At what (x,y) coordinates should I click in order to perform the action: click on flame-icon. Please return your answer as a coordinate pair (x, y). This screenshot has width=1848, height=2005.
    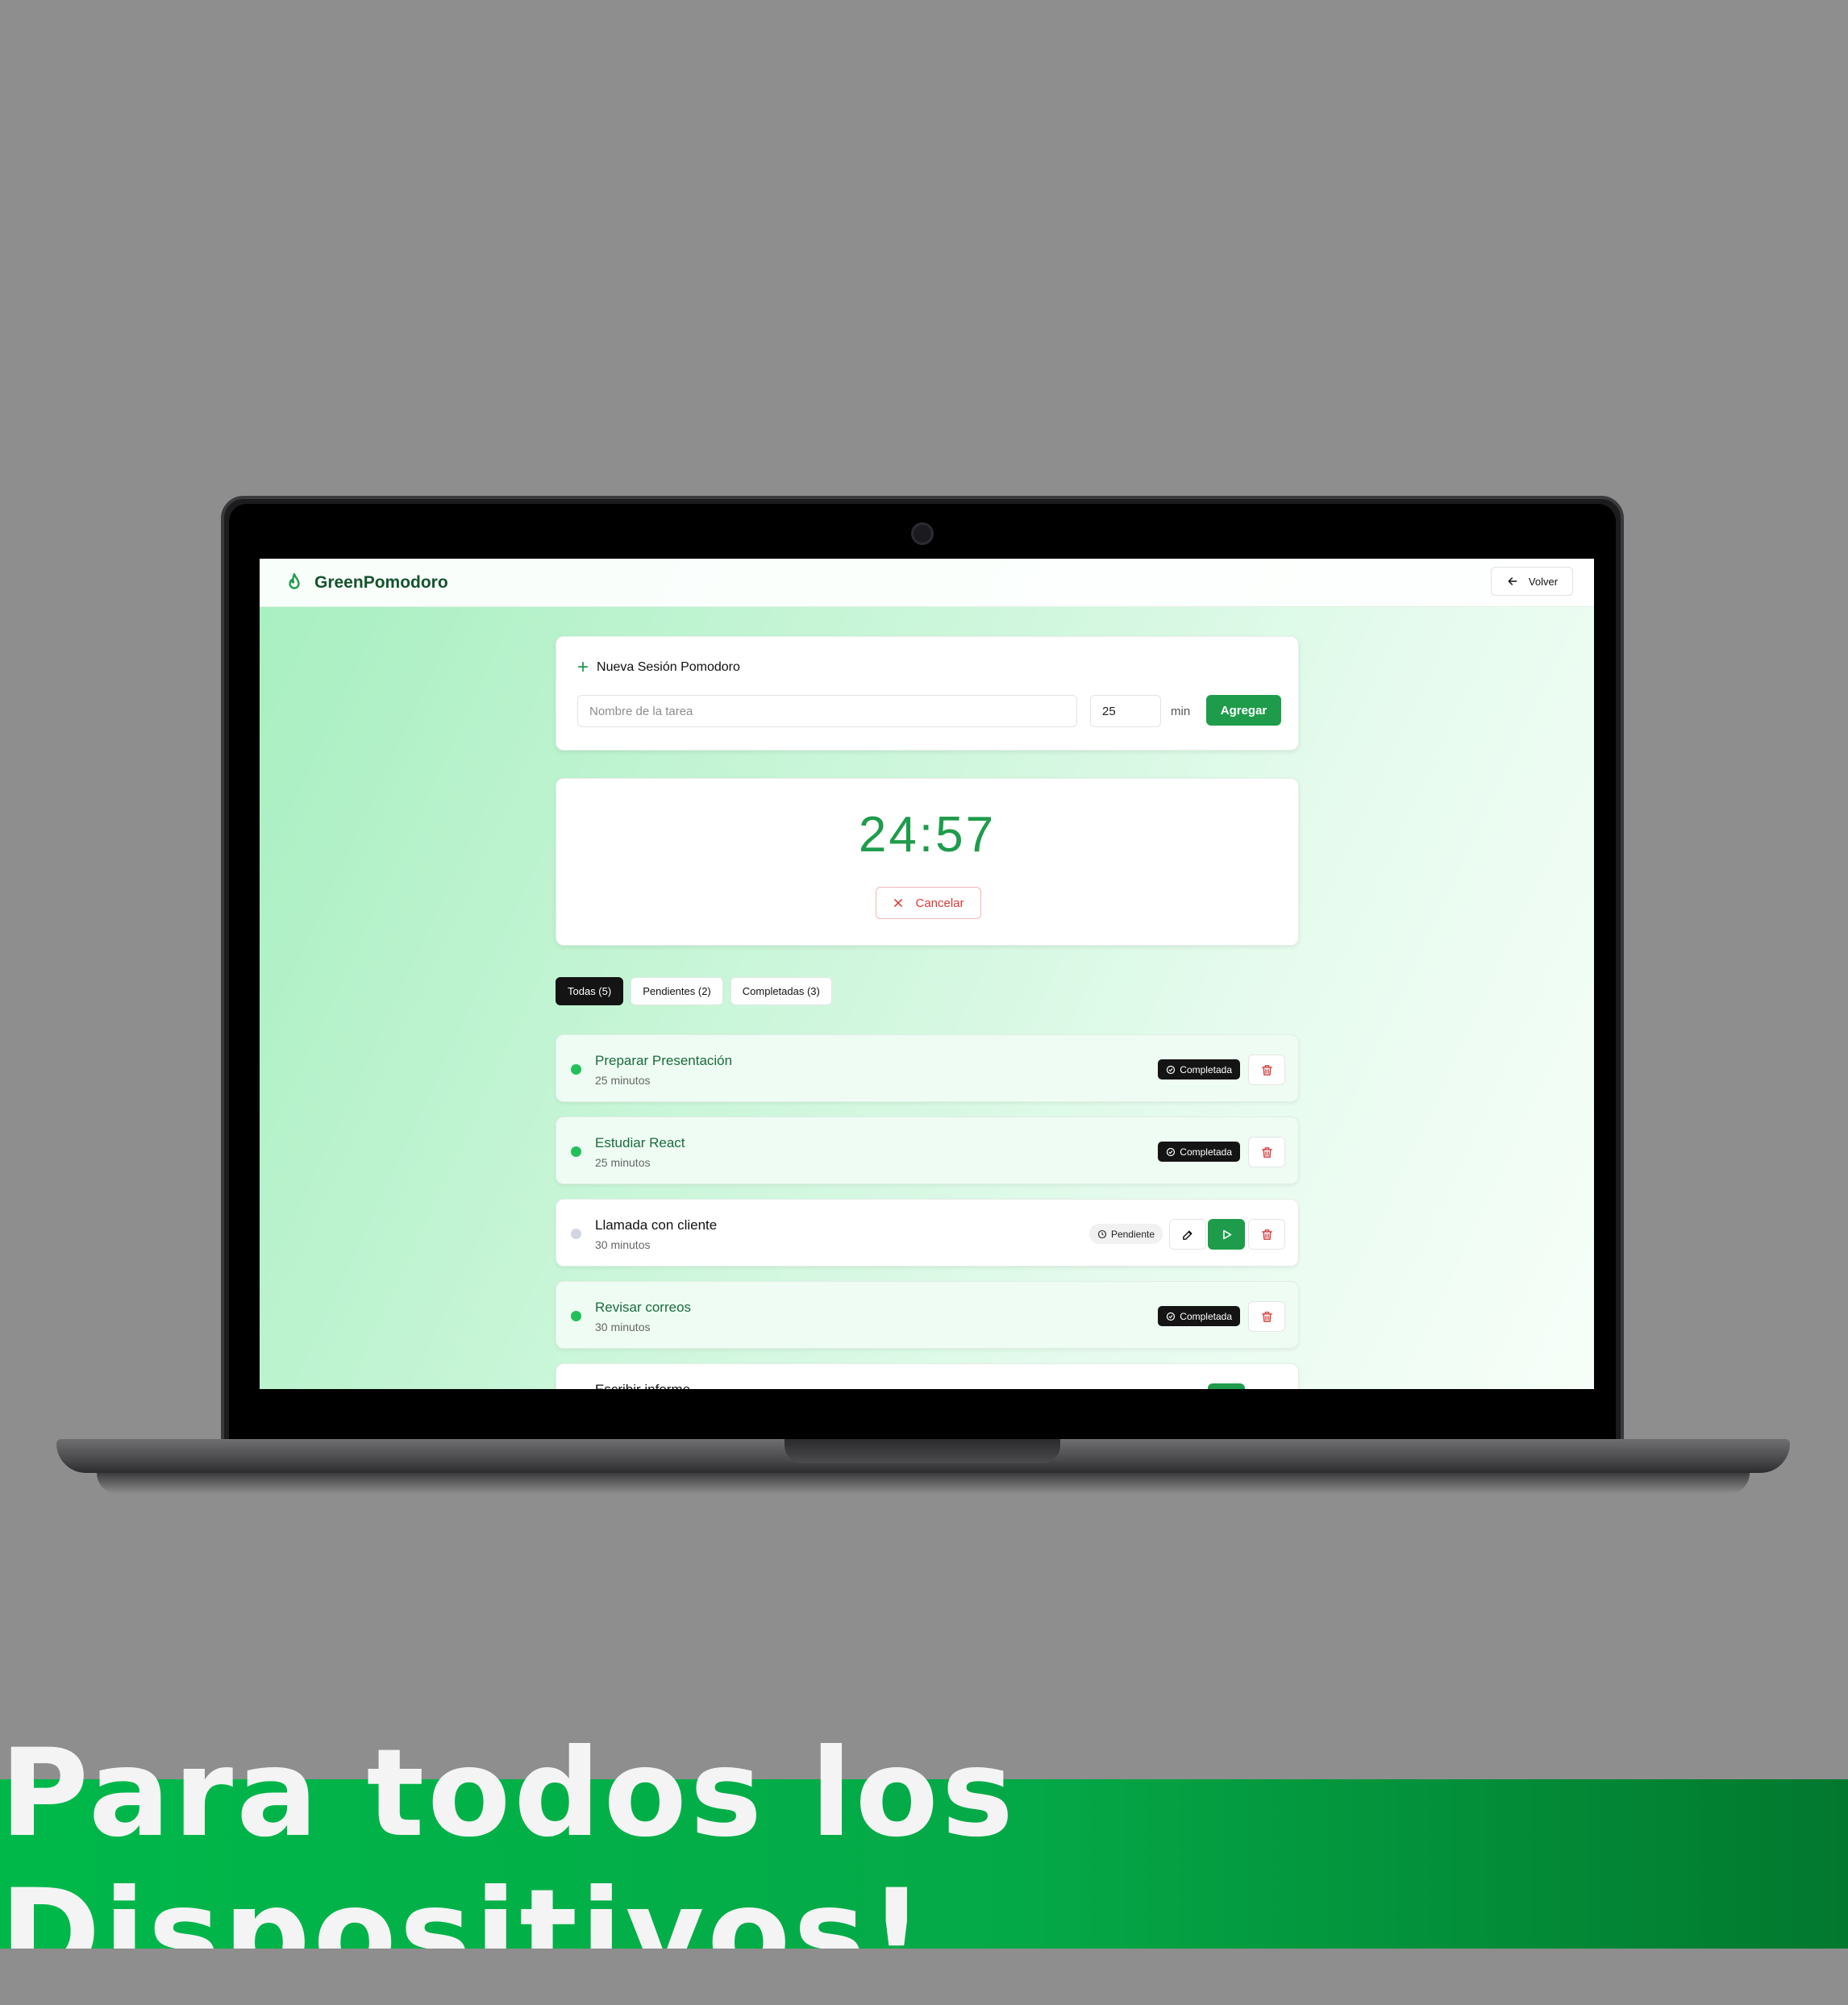
    Looking at the image, I should click on (294, 581).